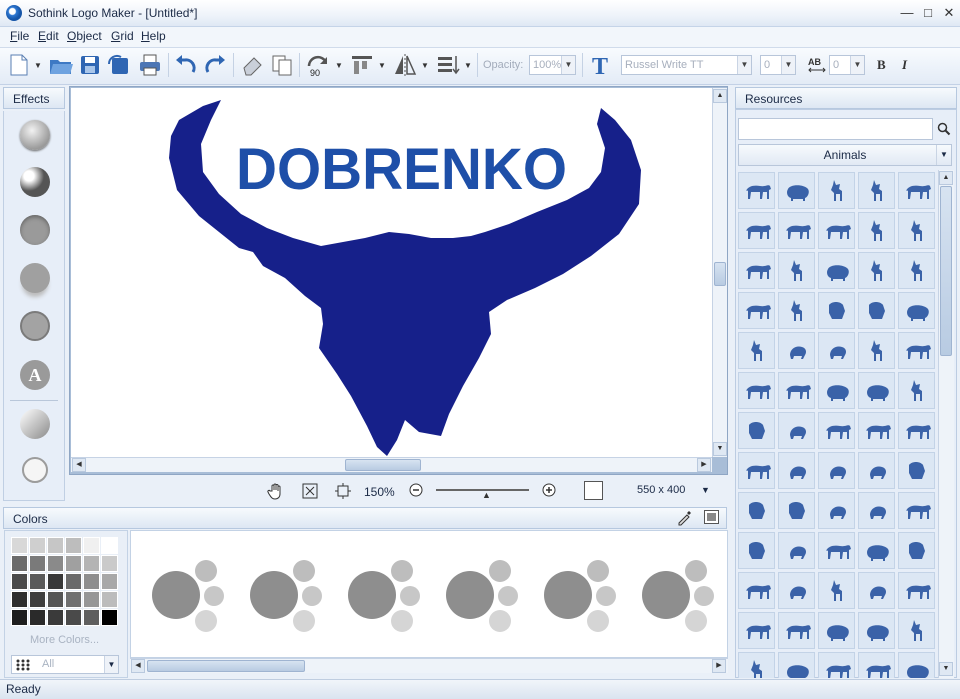 The height and width of the screenshot is (699, 960). Describe the element at coordinates (486, 495) in the screenshot. I see `zoom-slider-thumb: ▲` at that location.